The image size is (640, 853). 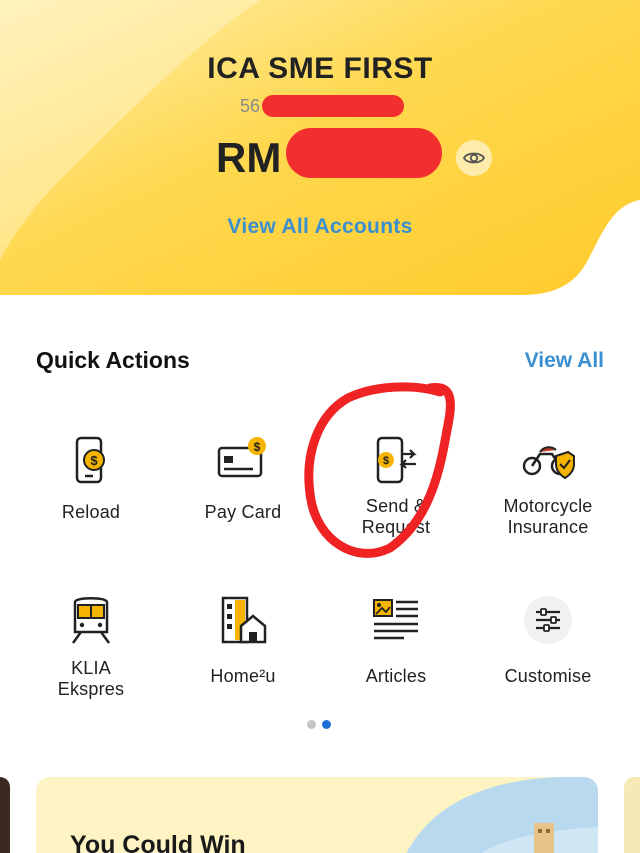 I want to click on action-customise: Customise, so click(x=548, y=637).